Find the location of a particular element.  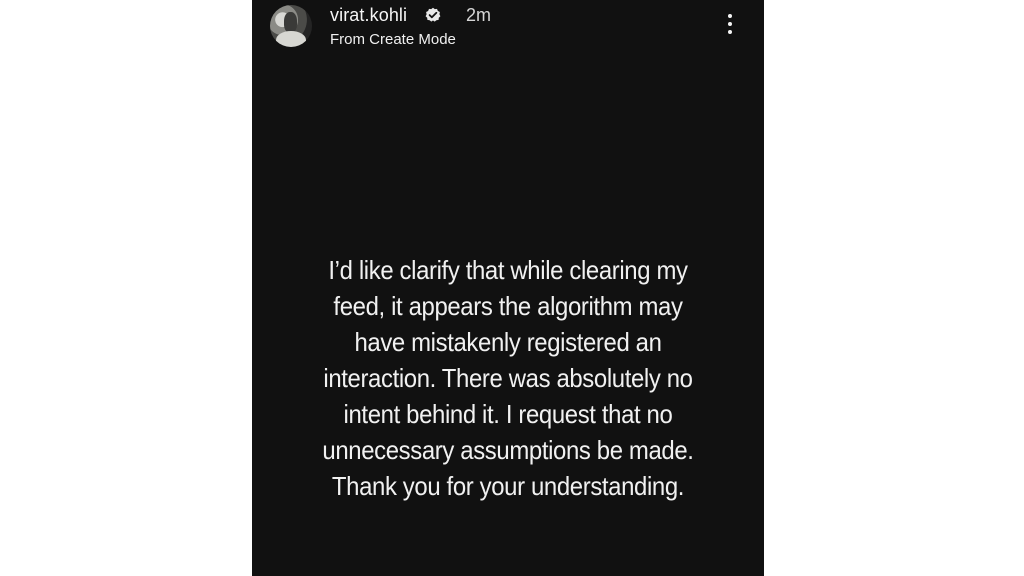

verified-badge-icon is located at coordinates (433, 14).